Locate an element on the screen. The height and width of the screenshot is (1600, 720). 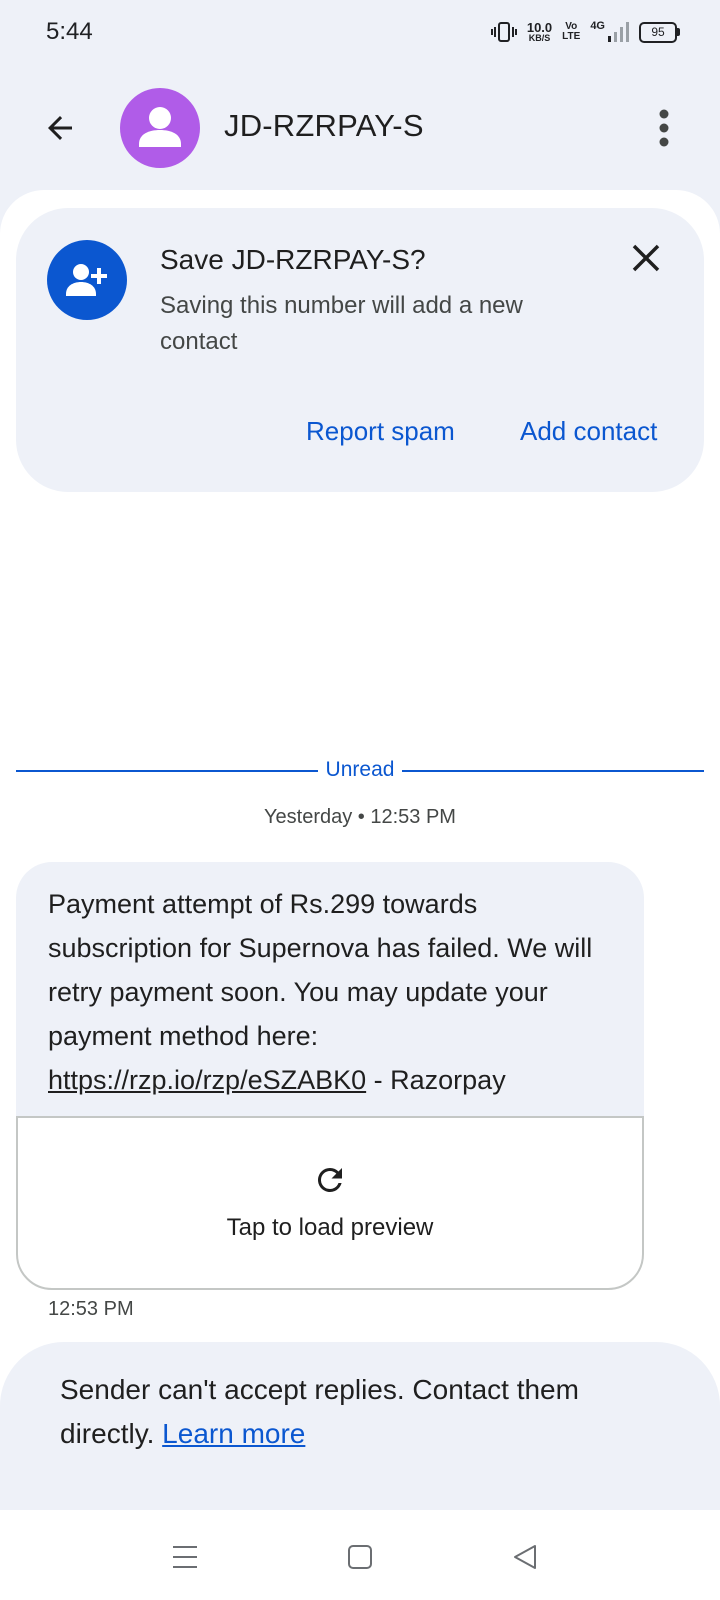
contact-avatar is located at coordinates (160, 128).